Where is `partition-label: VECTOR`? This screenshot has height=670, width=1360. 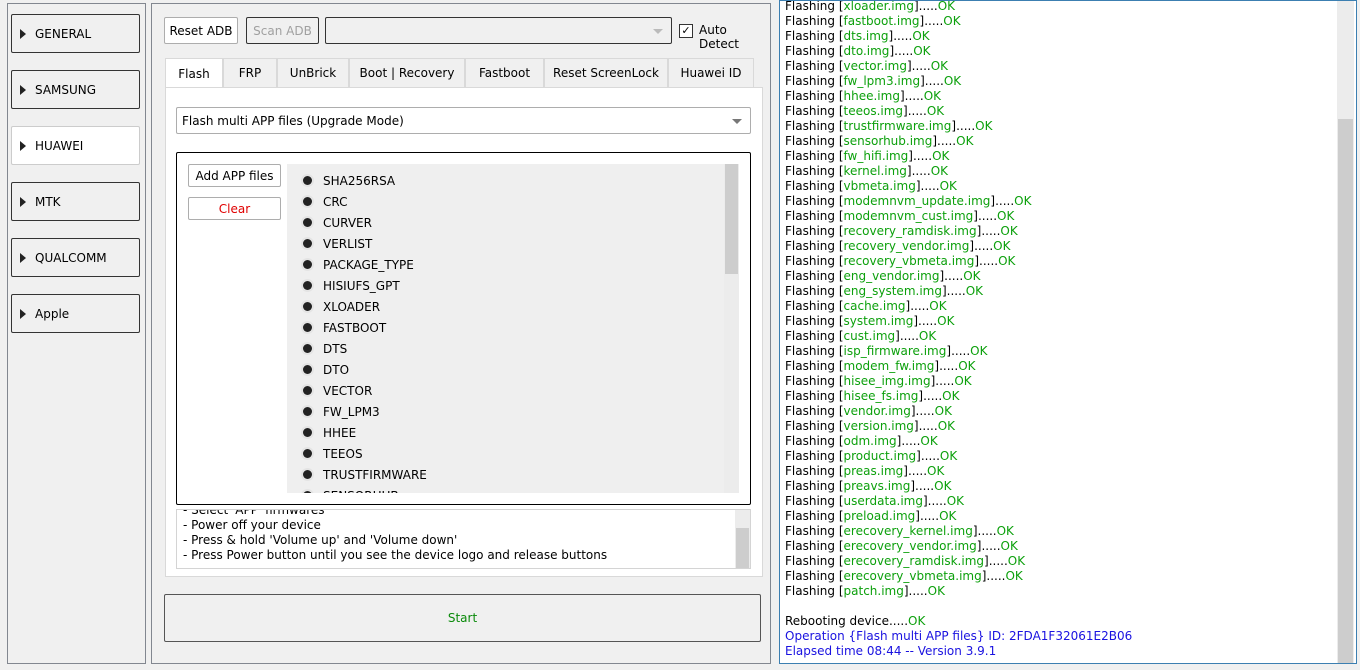
partition-label: VECTOR is located at coordinates (348, 390).